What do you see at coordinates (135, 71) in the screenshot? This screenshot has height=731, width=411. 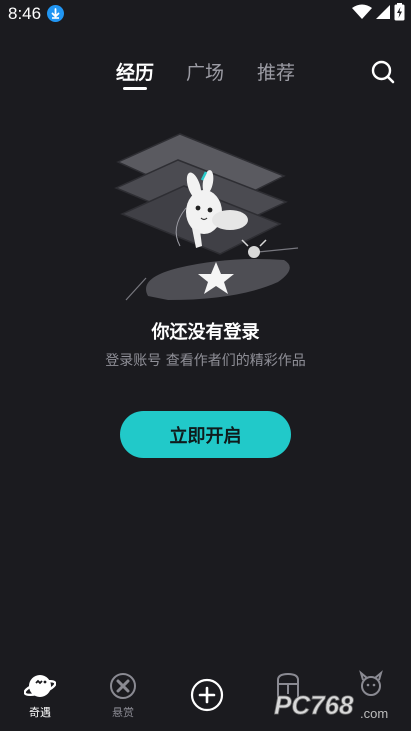 I see `tab-experience: 经历` at bounding box center [135, 71].